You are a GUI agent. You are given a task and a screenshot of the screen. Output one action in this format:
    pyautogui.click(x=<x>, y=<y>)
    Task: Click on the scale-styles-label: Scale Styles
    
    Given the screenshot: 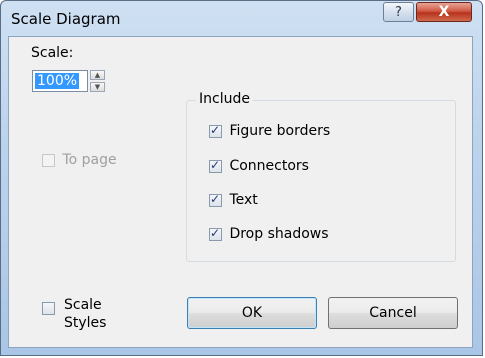 What is the action you would take?
    pyautogui.click(x=85, y=314)
    